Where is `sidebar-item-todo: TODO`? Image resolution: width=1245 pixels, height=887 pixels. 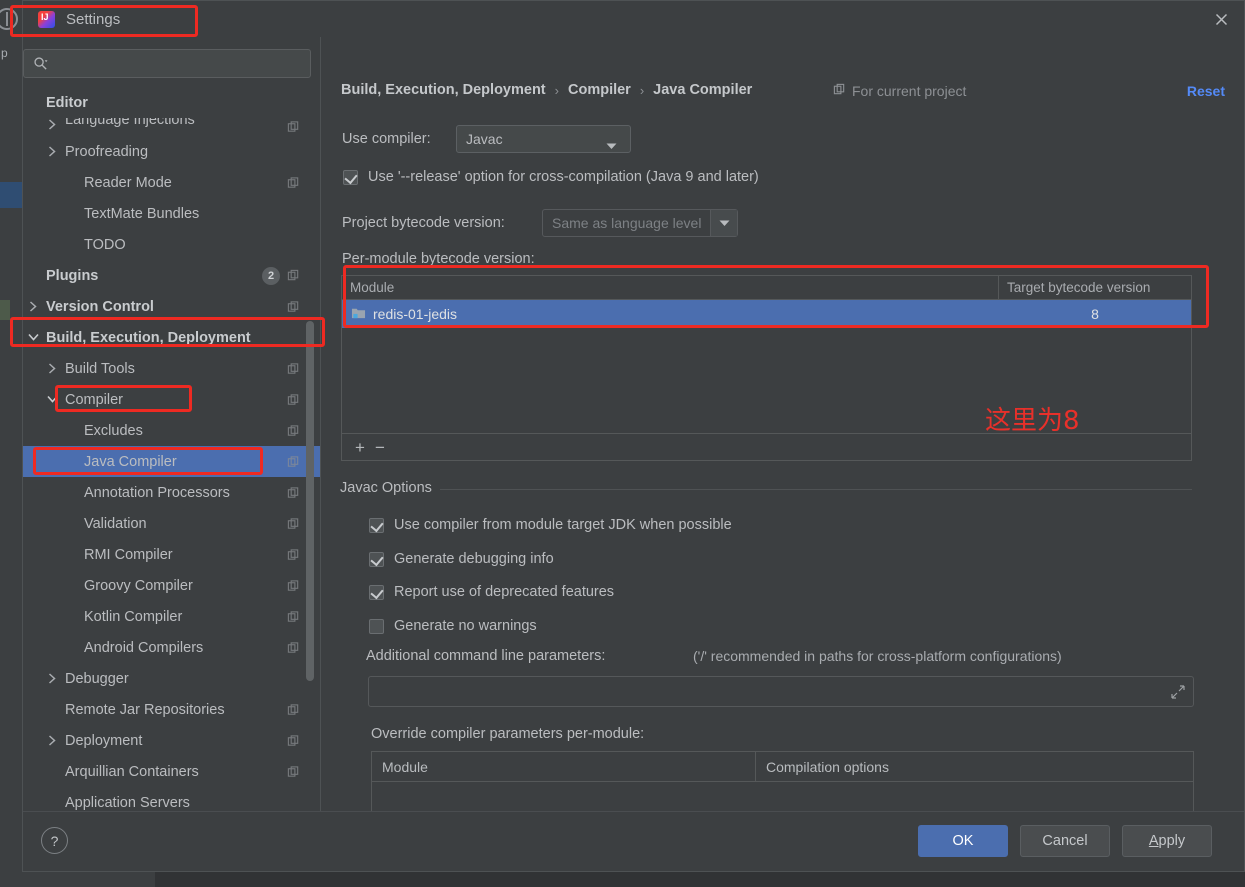 sidebar-item-todo: TODO is located at coordinates (171, 244).